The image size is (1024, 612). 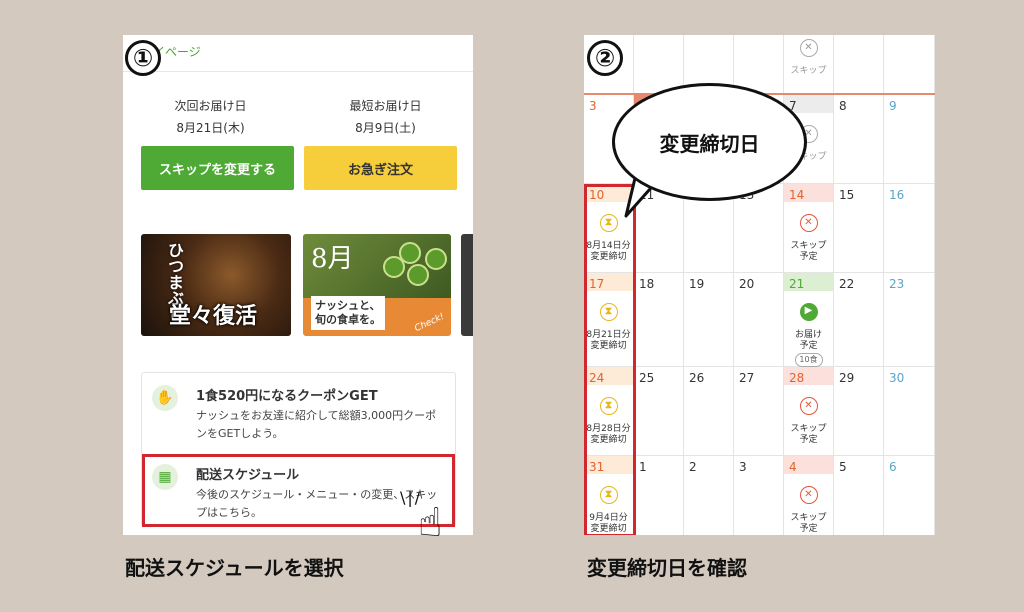 I want to click on calendar-day: 30, so click(x=909, y=411).